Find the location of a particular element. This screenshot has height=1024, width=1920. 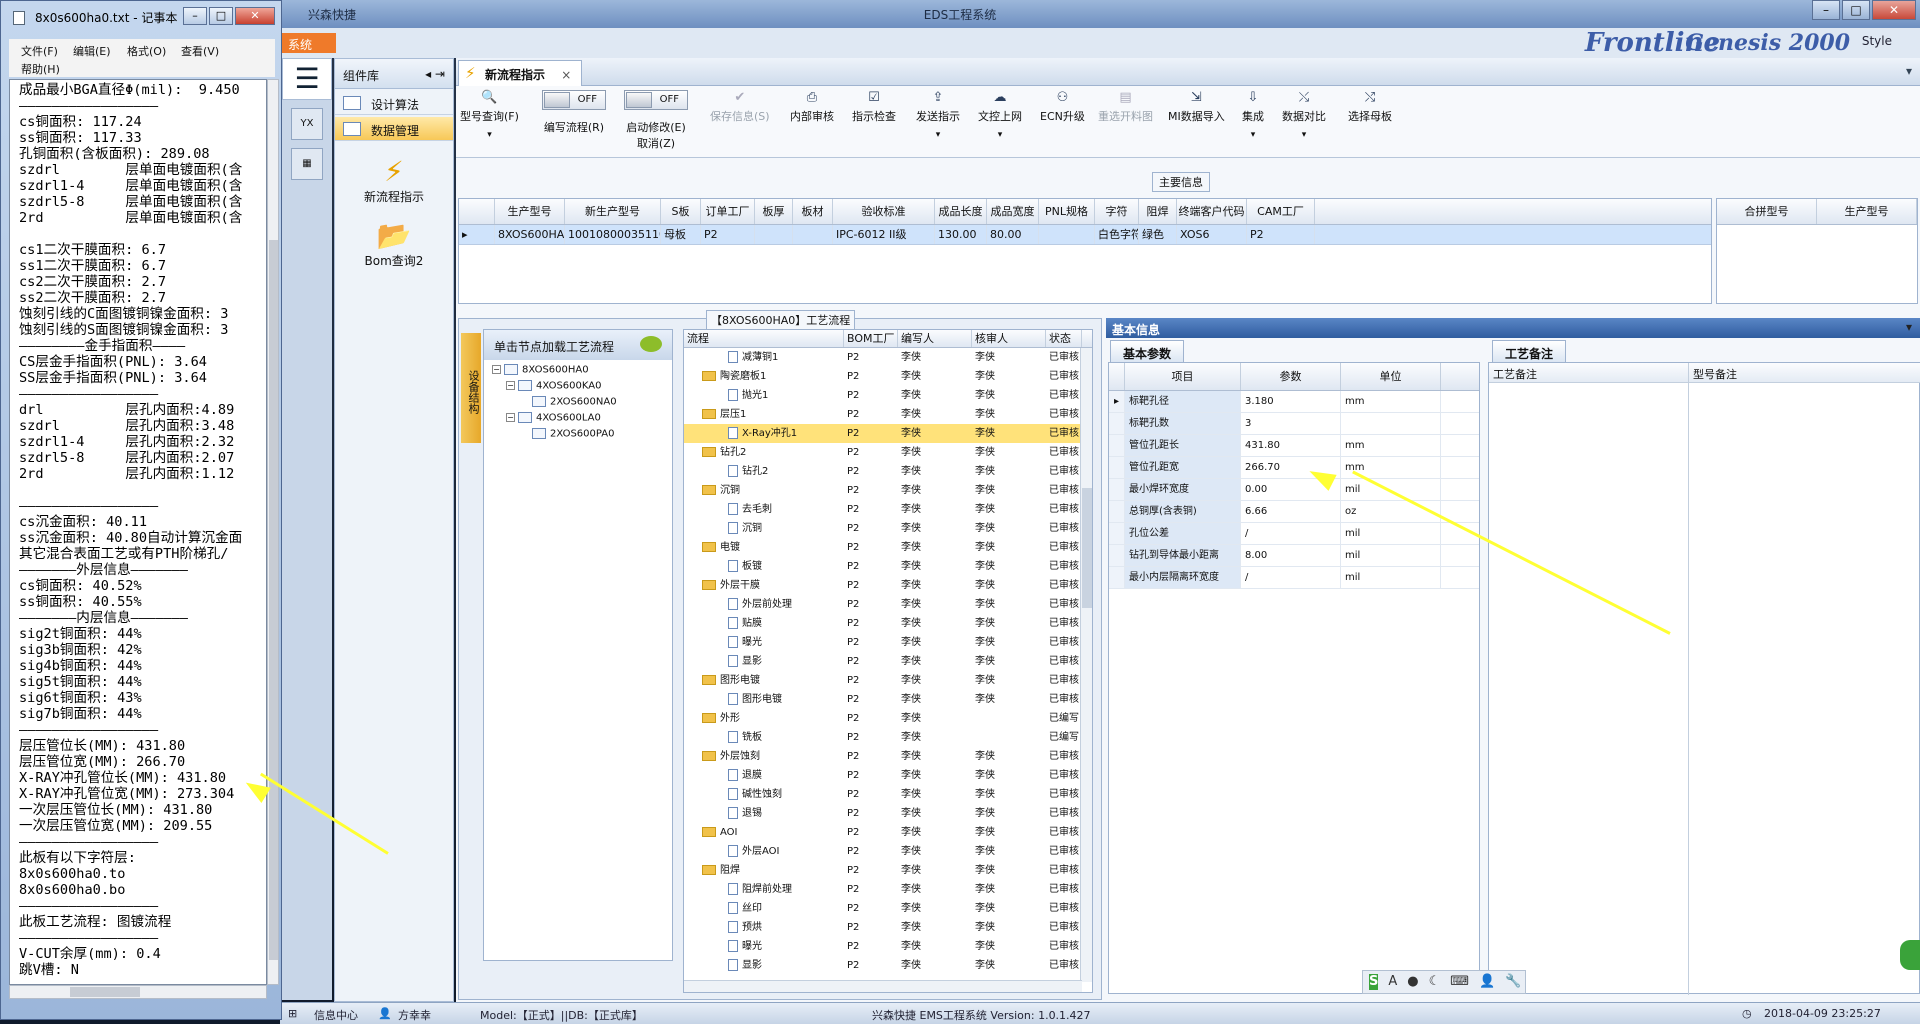

maximize-button: □ is located at coordinates (1856, 10).